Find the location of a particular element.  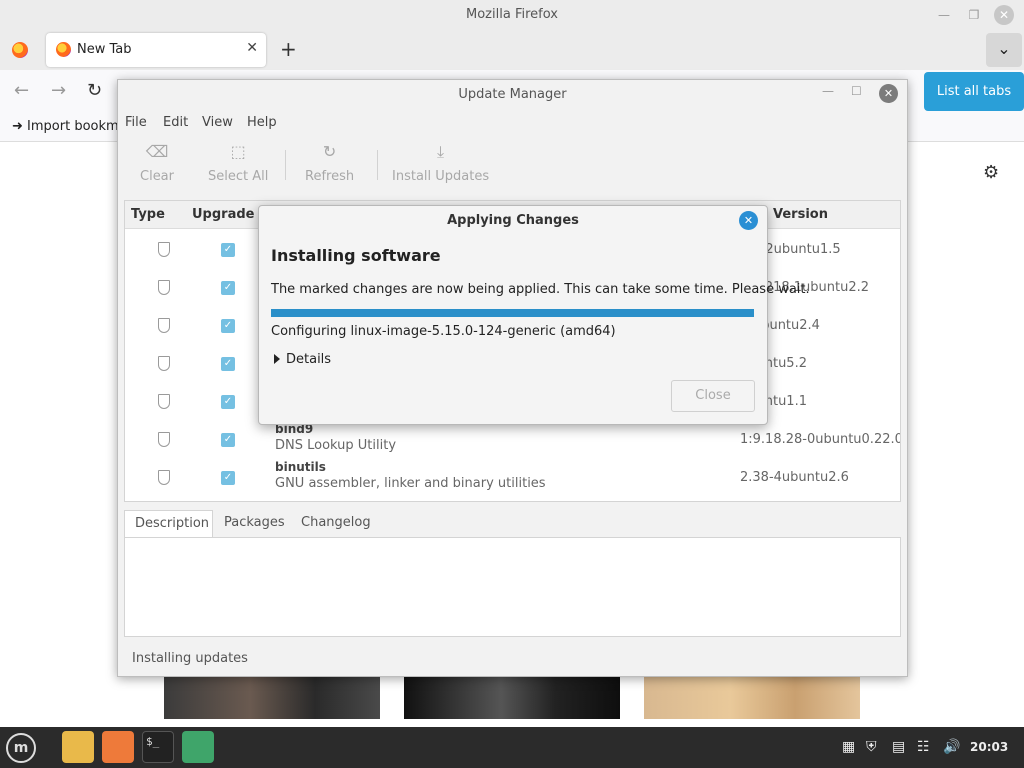

menu-view: View is located at coordinates (217, 122).